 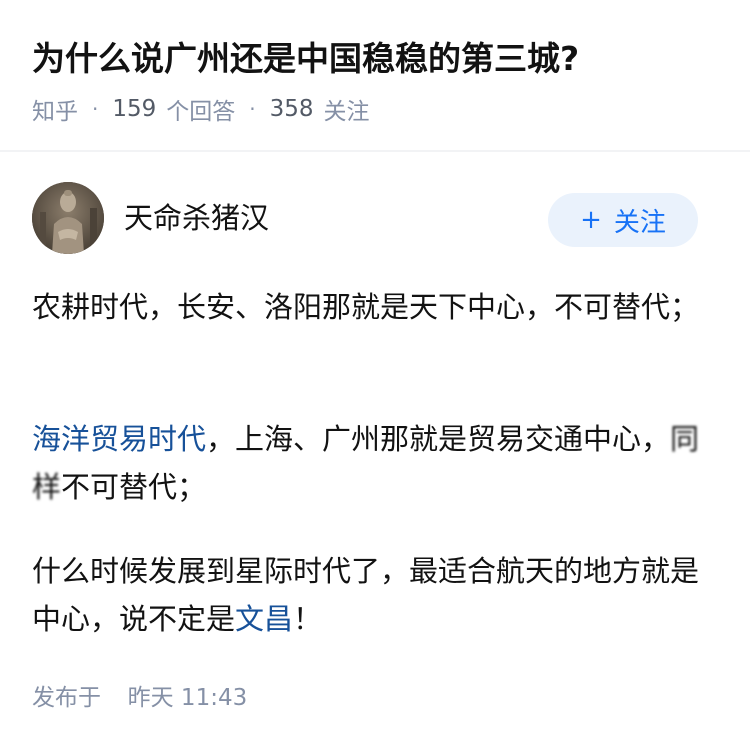 I want to click on published-label: 发布于, so click(x=66, y=698).